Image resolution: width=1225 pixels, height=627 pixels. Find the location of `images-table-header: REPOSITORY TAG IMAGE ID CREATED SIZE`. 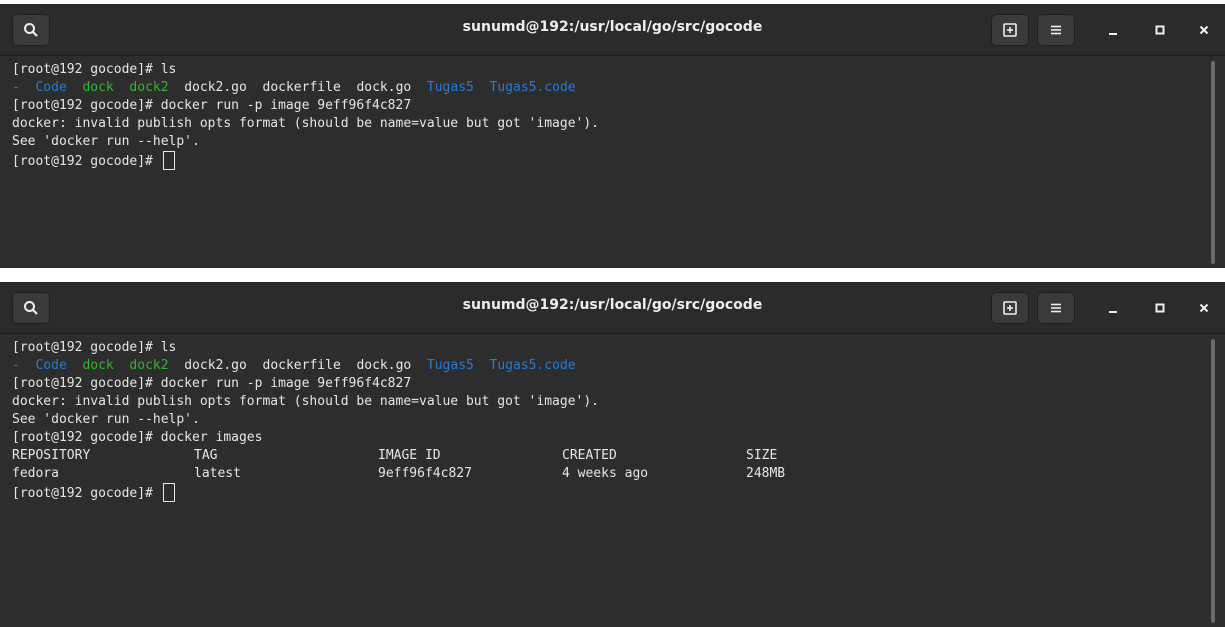

images-table-header: REPOSITORY TAG IMAGE ID CREATED SIZE is located at coordinates (608, 456).